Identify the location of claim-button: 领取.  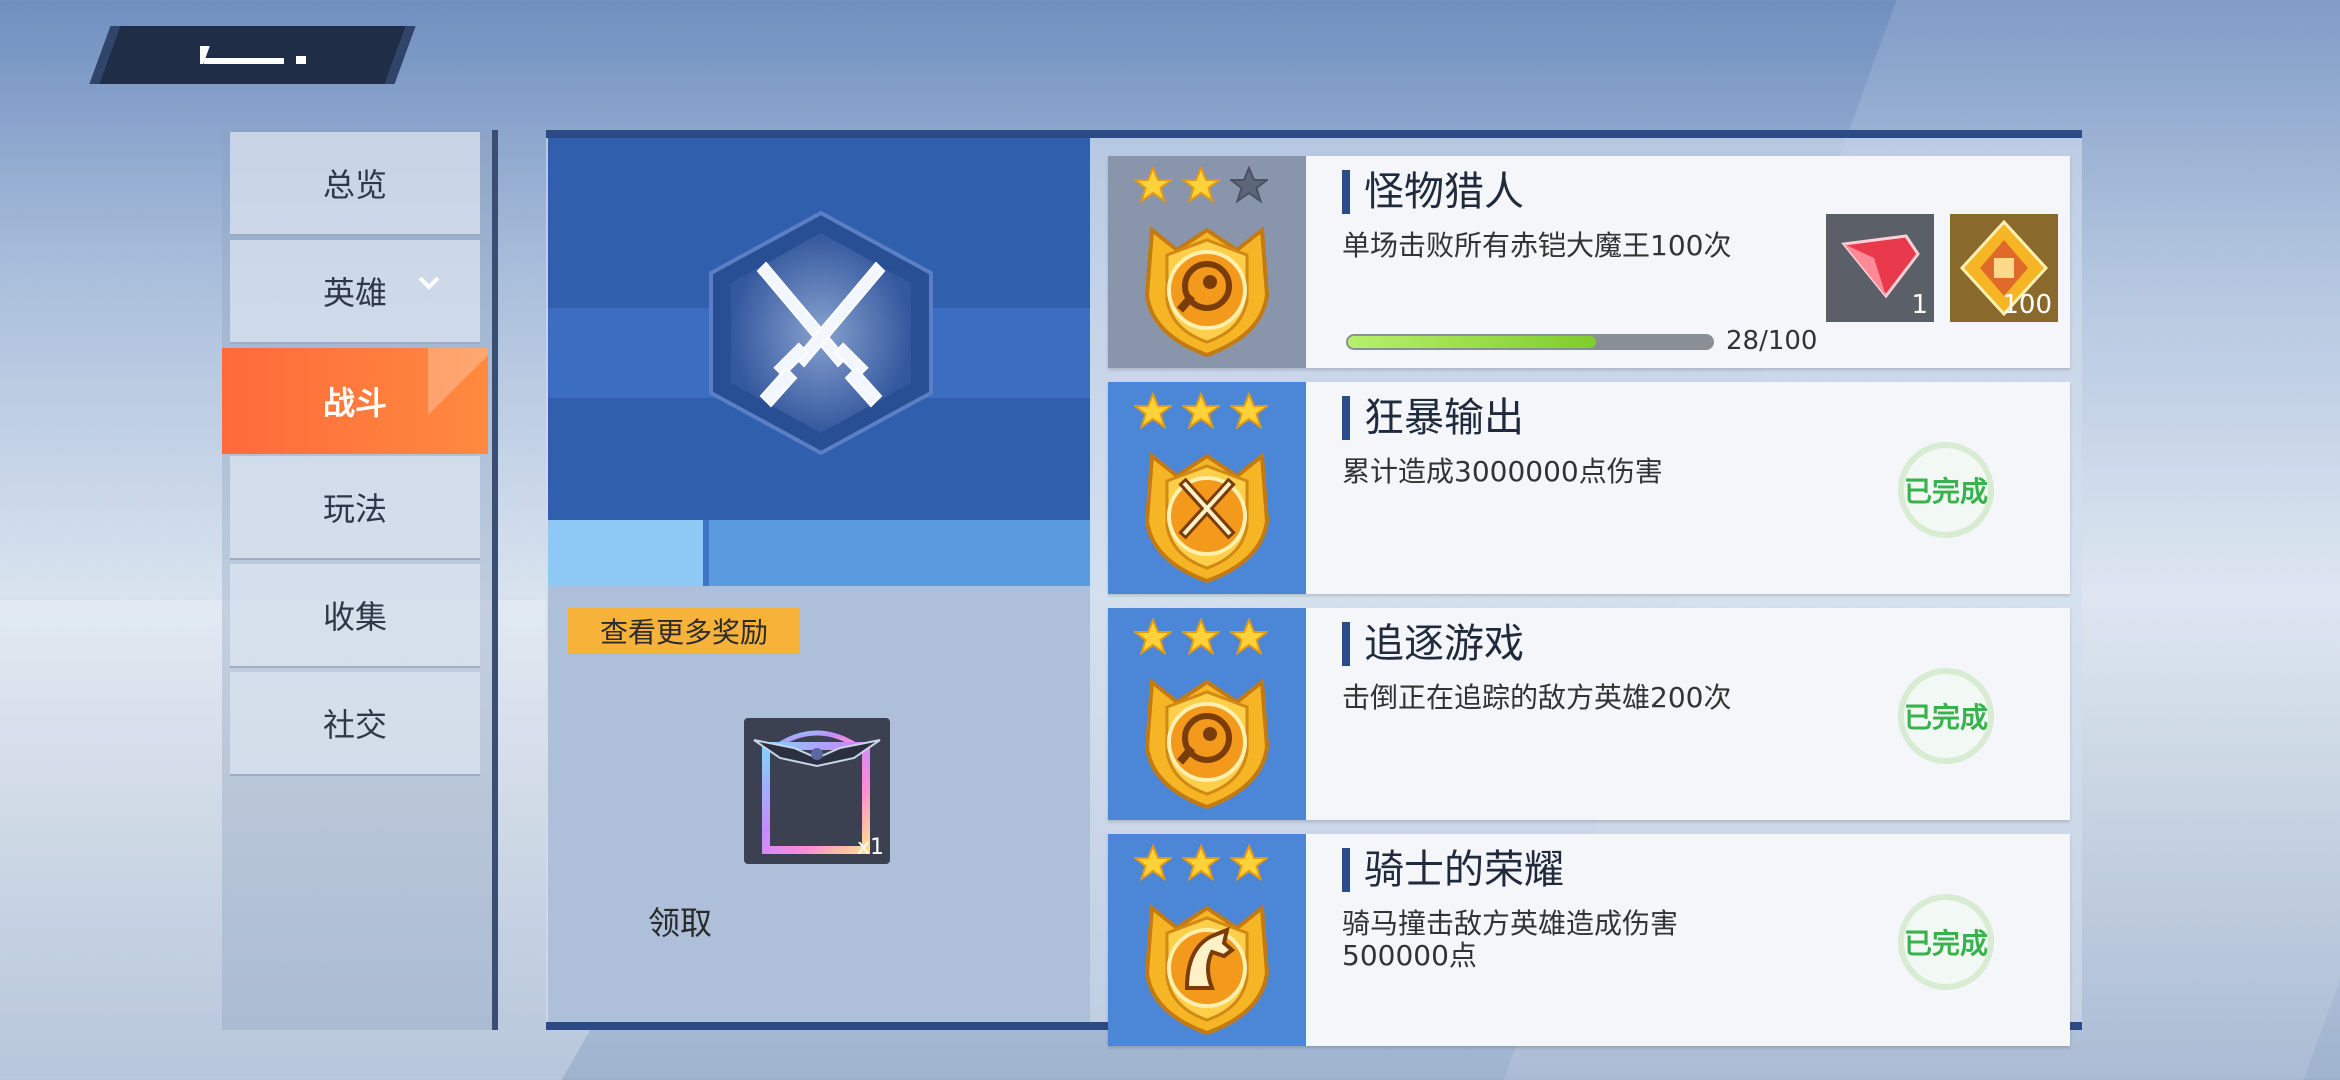
(680, 921).